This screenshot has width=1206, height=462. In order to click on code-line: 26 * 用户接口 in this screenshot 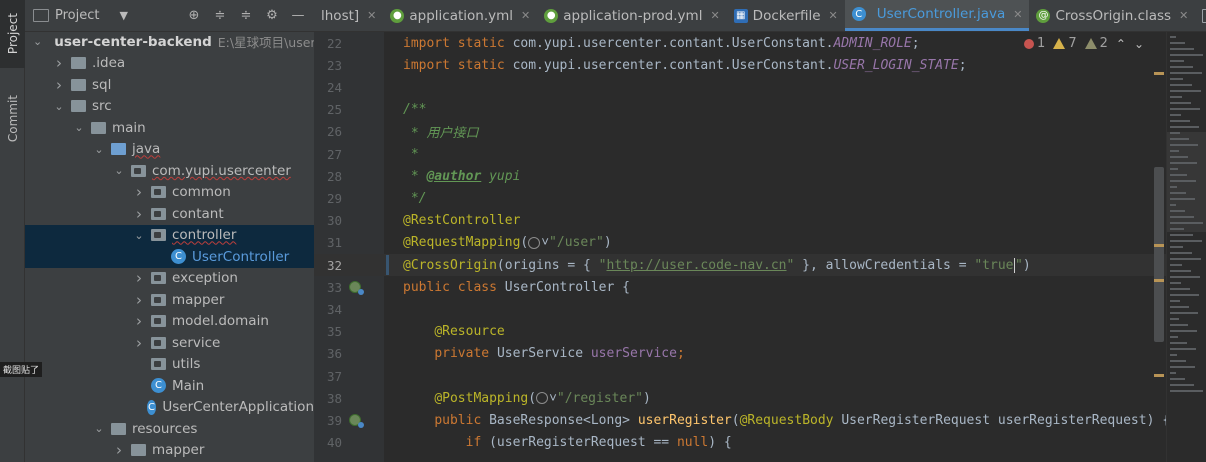, I will do `click(760, 132)`.